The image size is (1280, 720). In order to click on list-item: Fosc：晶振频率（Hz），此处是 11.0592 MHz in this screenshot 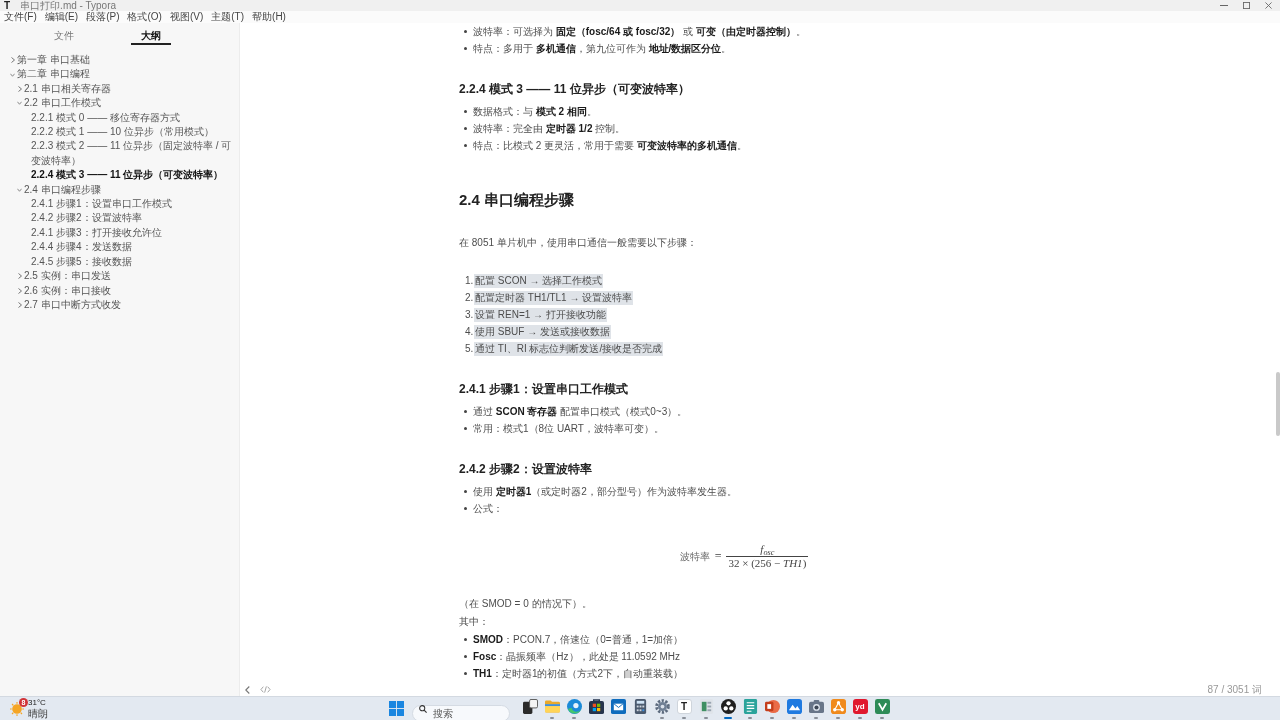, I will do `click(577, 657)`.